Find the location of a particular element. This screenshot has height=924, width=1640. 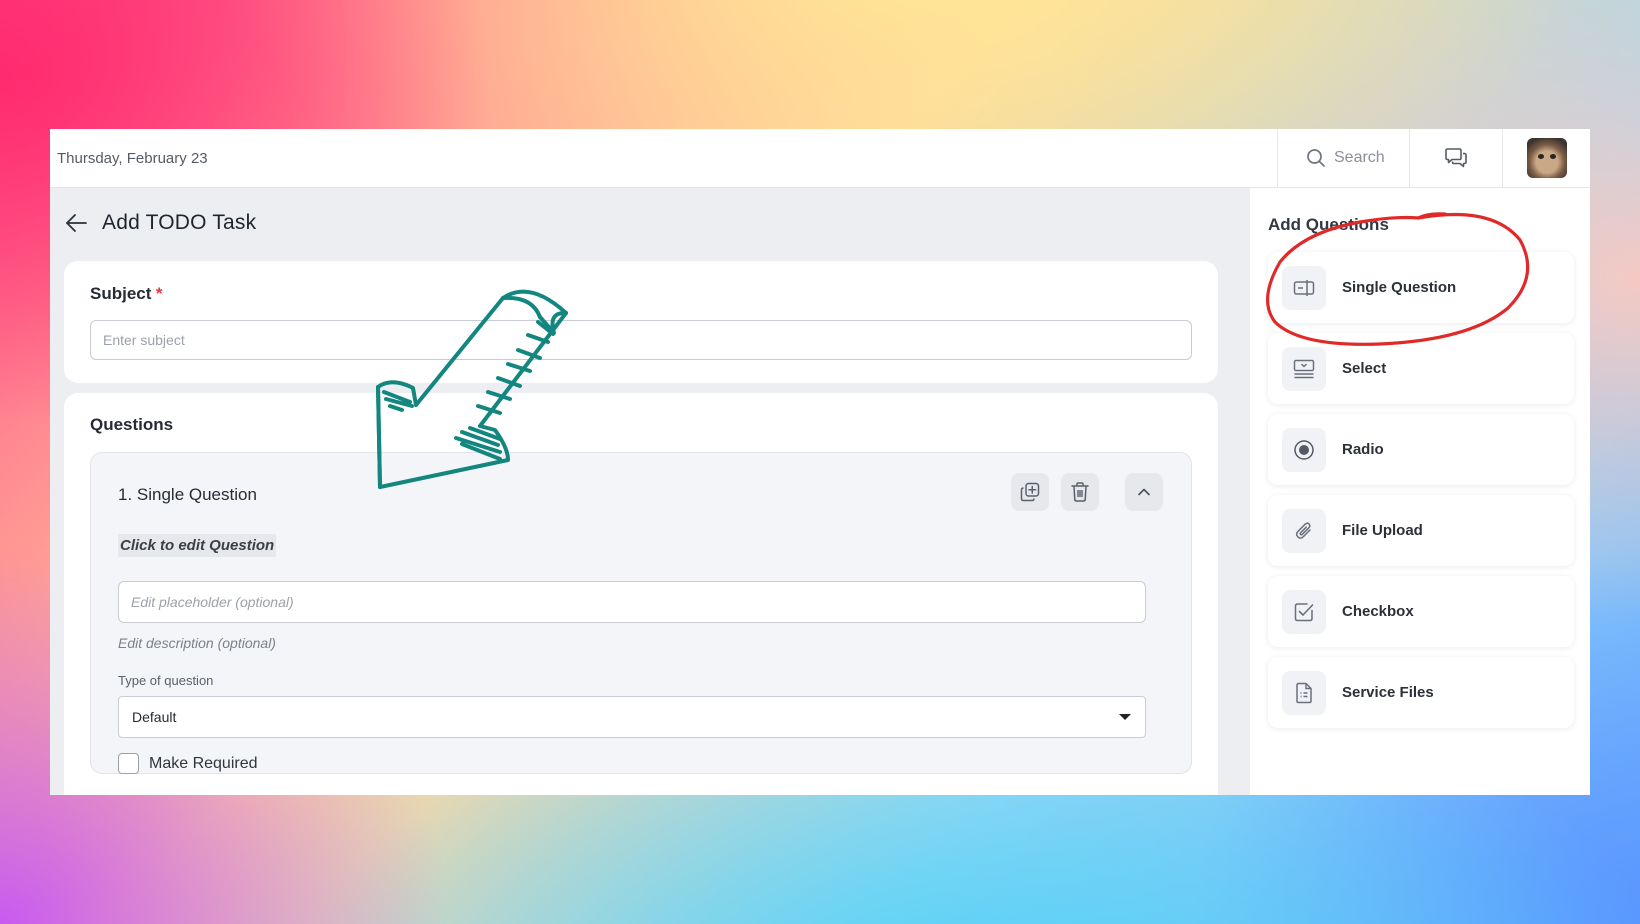

edit-question-text: Click to edit Question is located at coordinates (197, 545).